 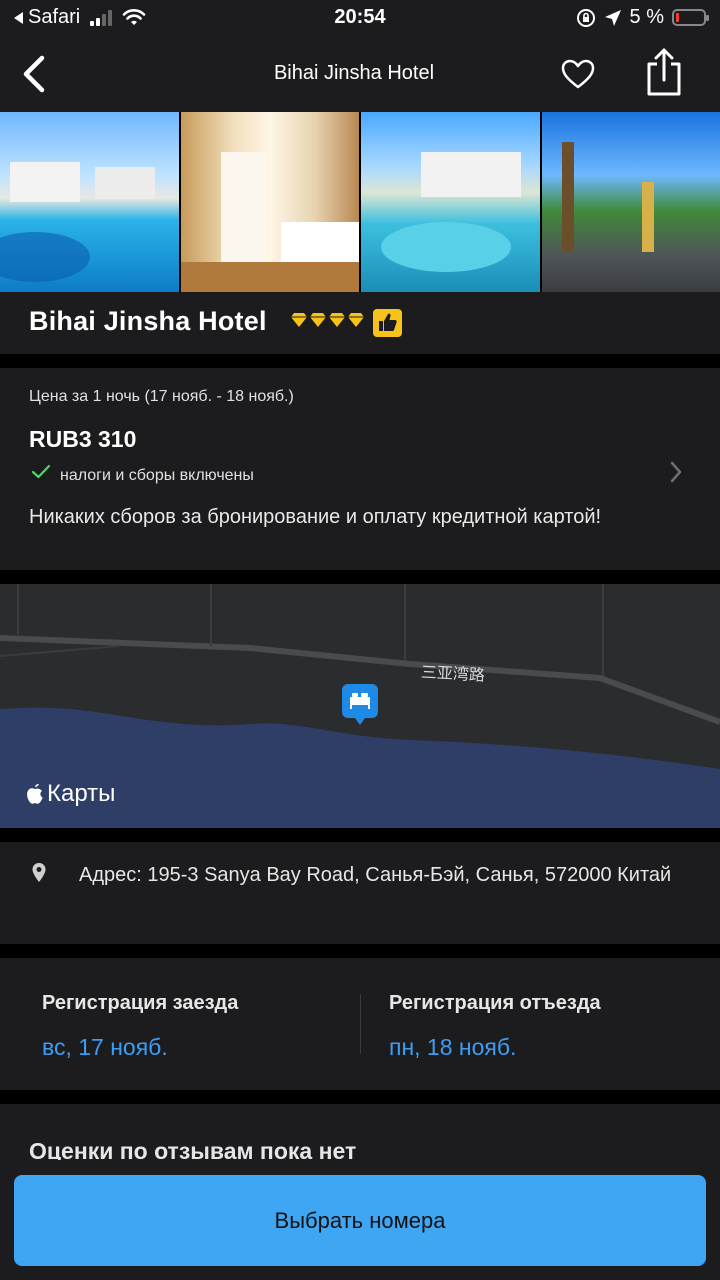 What do you see at coordinates (664, 72) in the screenshot?
I see `share-icon` at bounding box center [664, 72].